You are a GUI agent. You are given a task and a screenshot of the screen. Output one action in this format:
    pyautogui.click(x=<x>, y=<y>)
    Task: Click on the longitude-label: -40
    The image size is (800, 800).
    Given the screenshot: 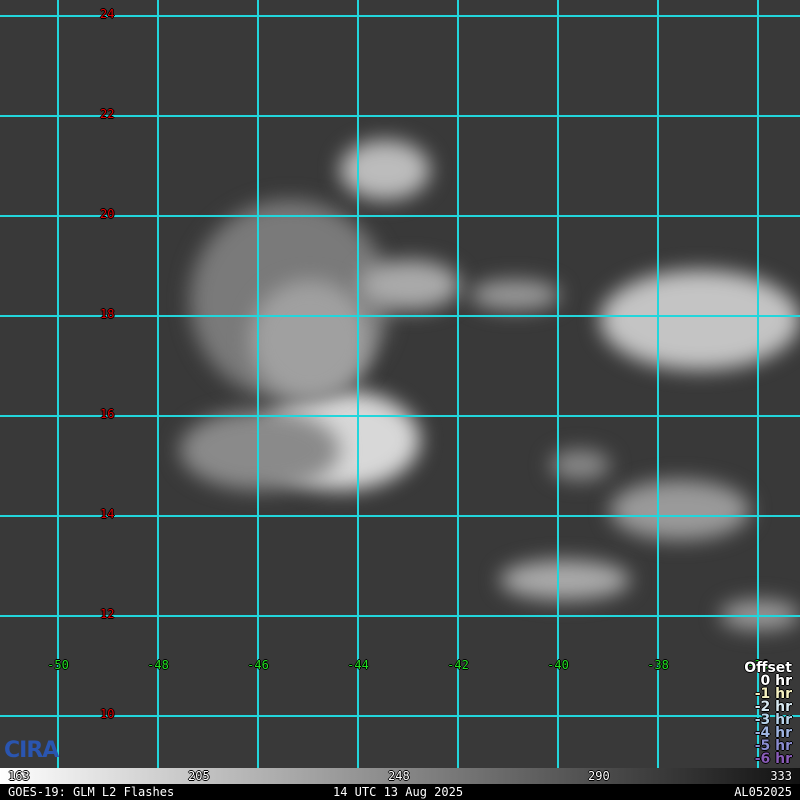 What is the action you would take?
    pyautogui.click(x=558, y=665)
    